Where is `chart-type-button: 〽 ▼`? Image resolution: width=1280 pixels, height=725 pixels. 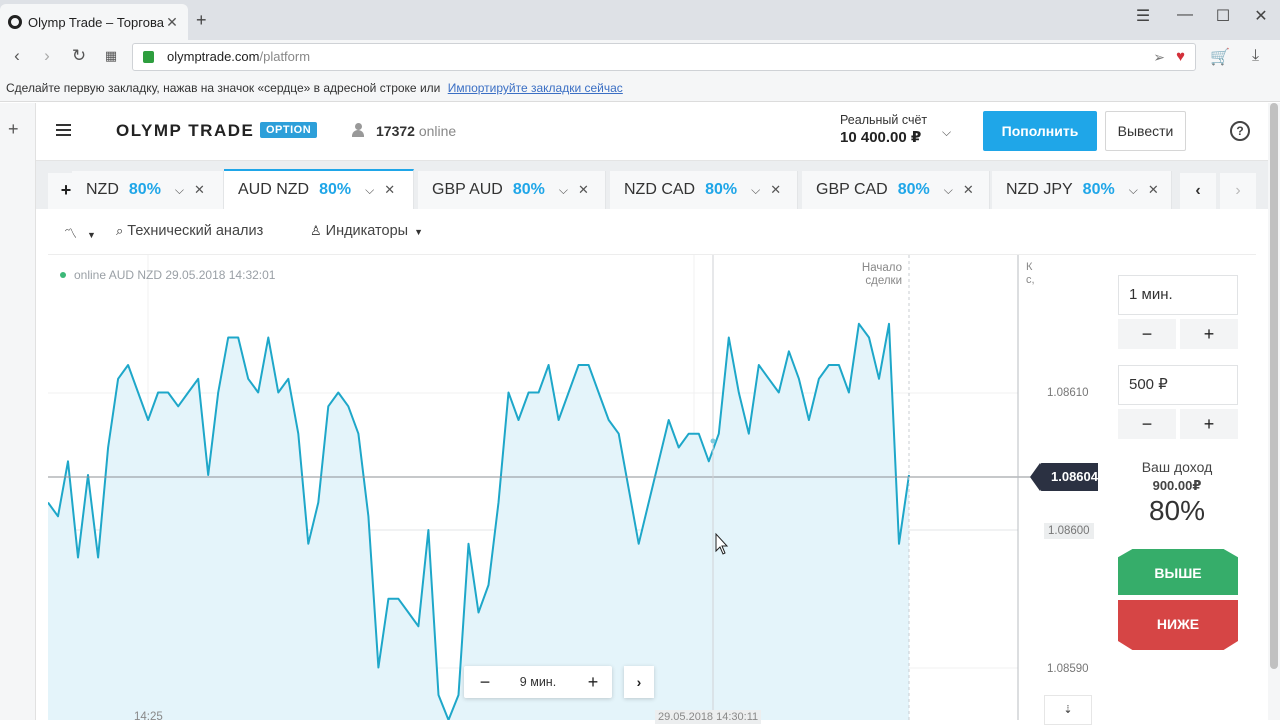
chart-type-button: 〽 ▼ is located at coordinates (80, 232).